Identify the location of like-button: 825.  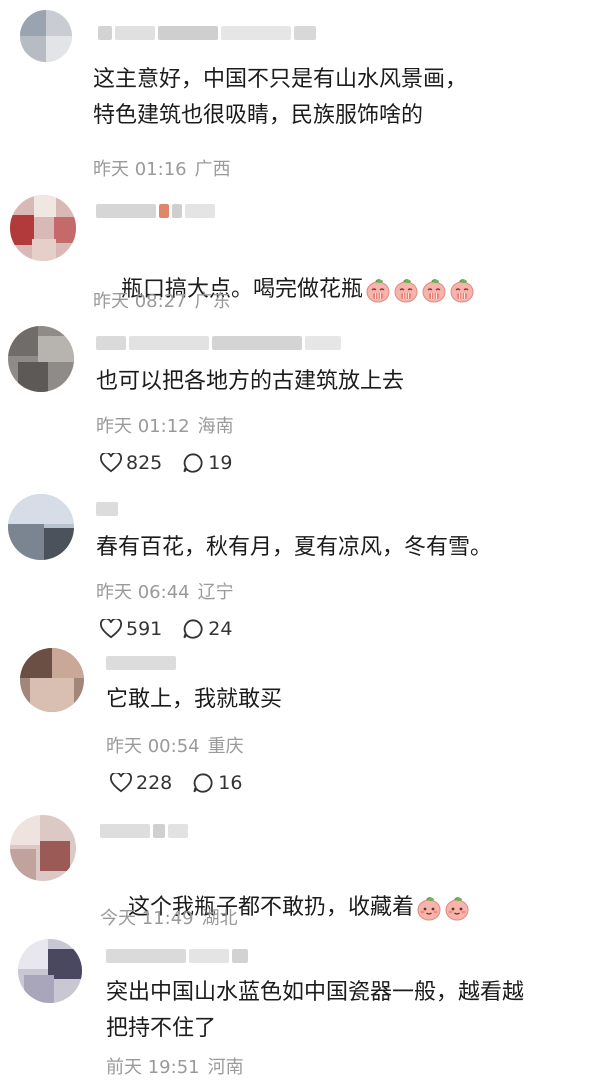
(131, 463).